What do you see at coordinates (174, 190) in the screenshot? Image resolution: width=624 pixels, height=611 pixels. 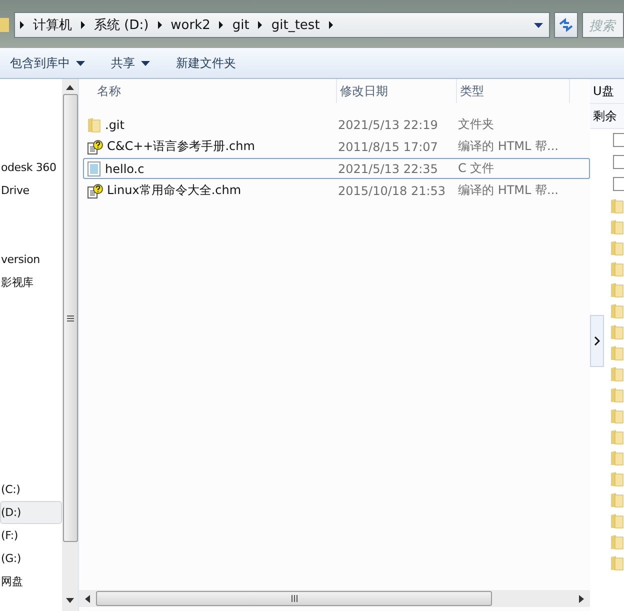 I see `file-name: Linux常用命令大全.chm` at bounding box center [174, 190].